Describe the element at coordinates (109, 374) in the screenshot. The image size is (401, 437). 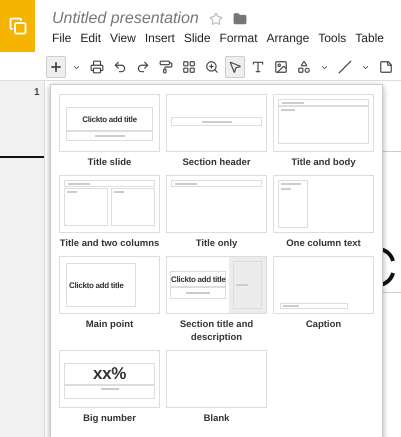
I see `placeholder-title: xx%` at that location.